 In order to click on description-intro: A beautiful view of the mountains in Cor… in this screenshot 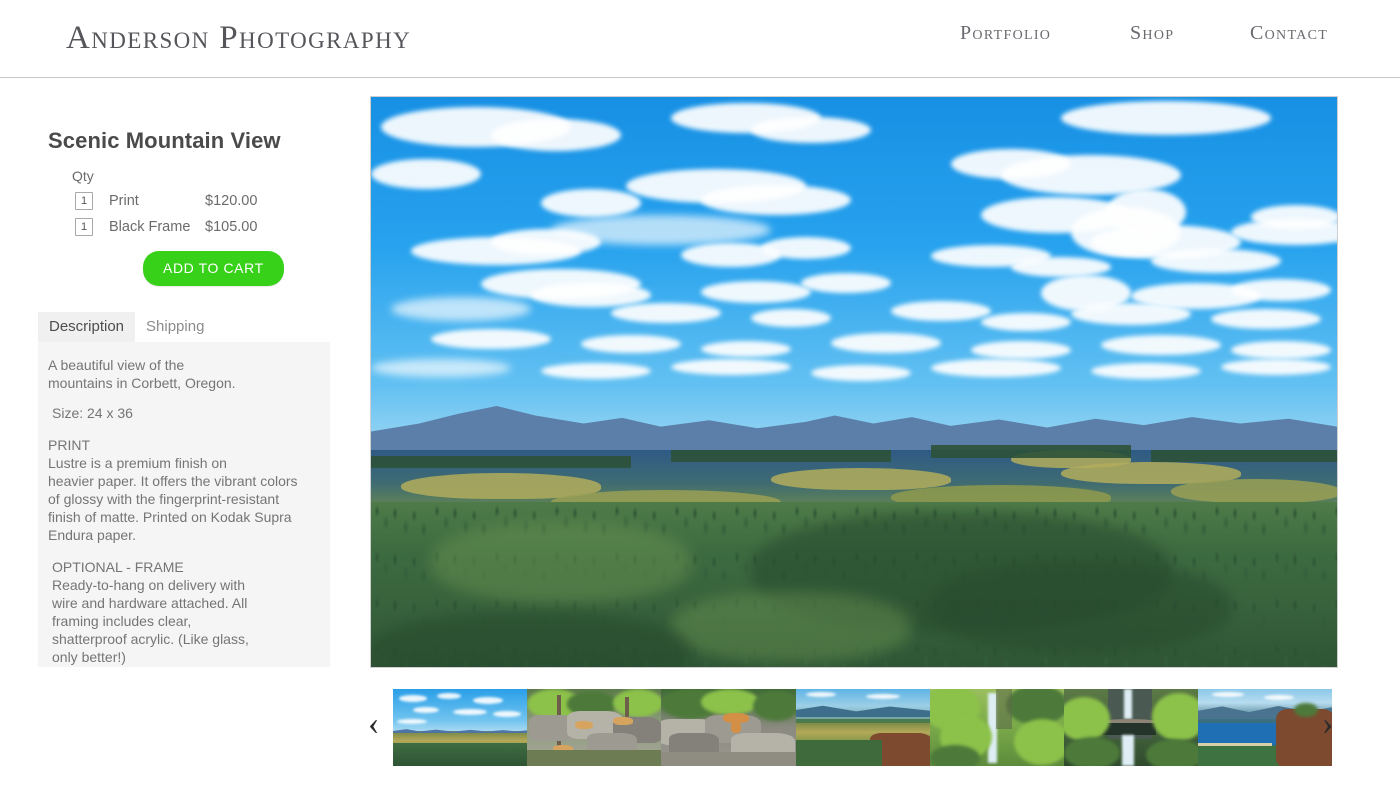, I will do `click(142, 374)`.